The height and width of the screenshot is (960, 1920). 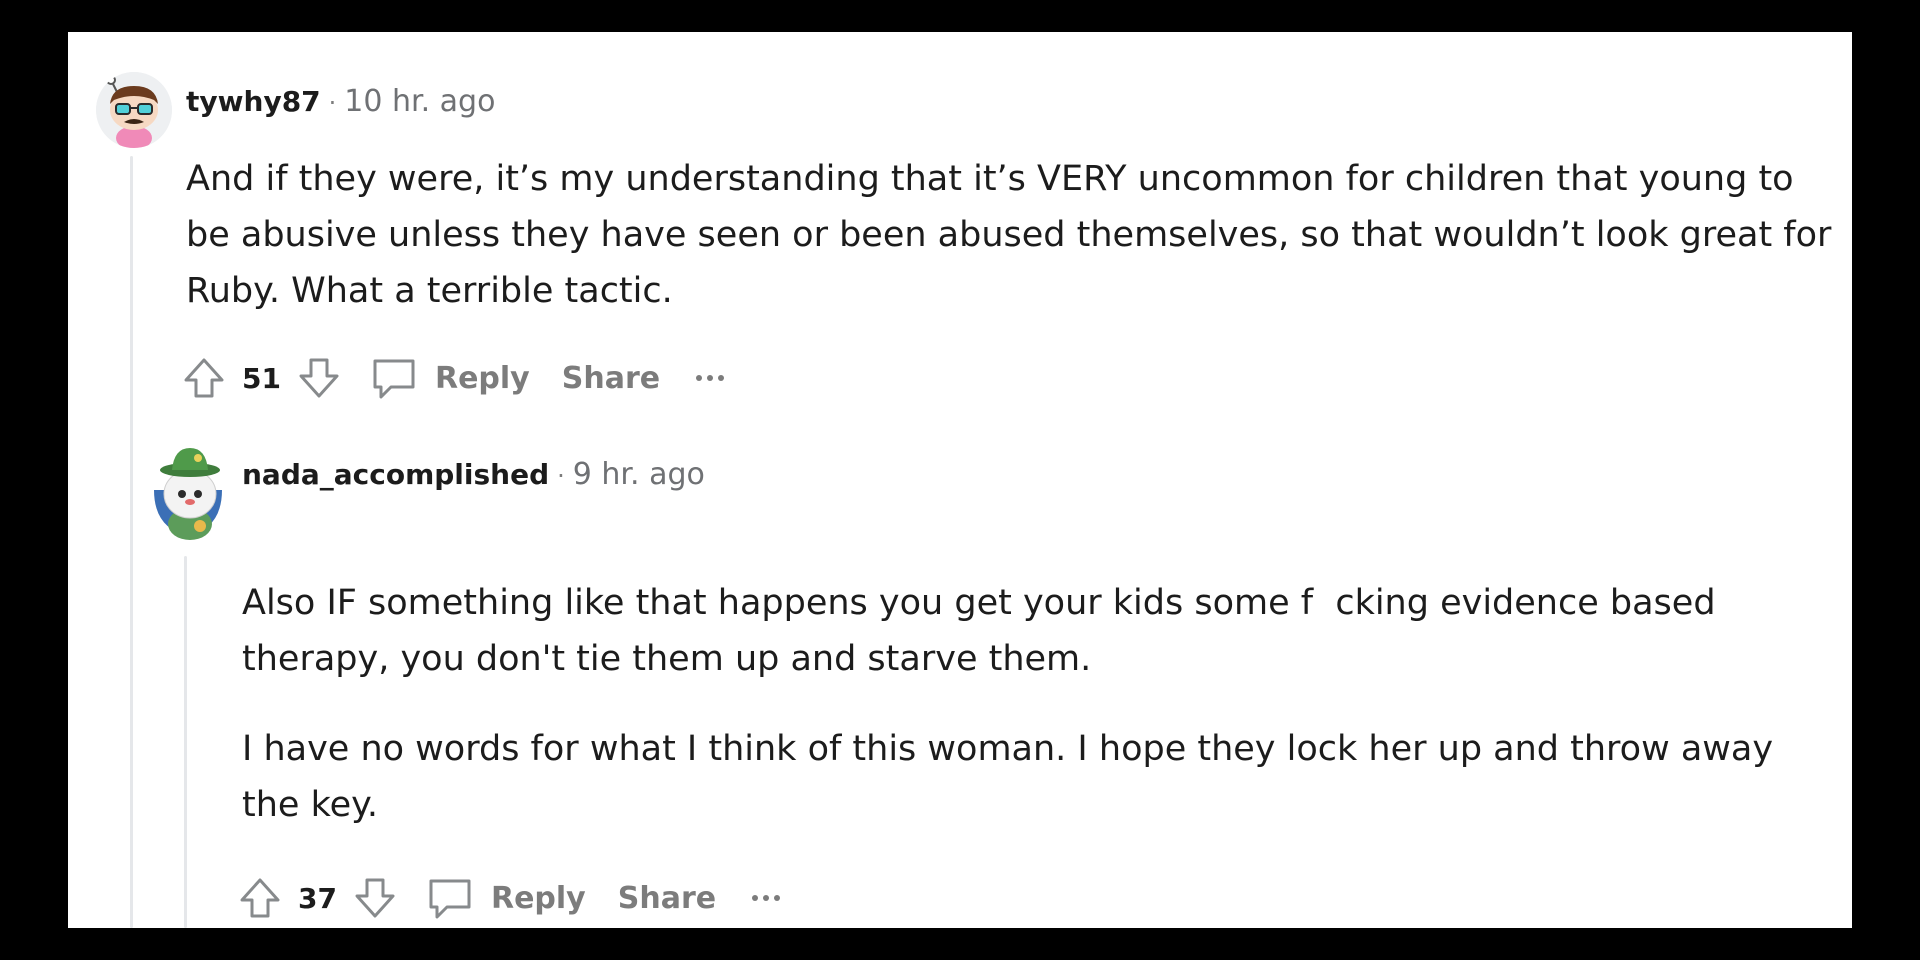 What do you see at coordinates (261, 378) in the screenshot?
I see `vote-count: 51` at bounding box center [261, 378].